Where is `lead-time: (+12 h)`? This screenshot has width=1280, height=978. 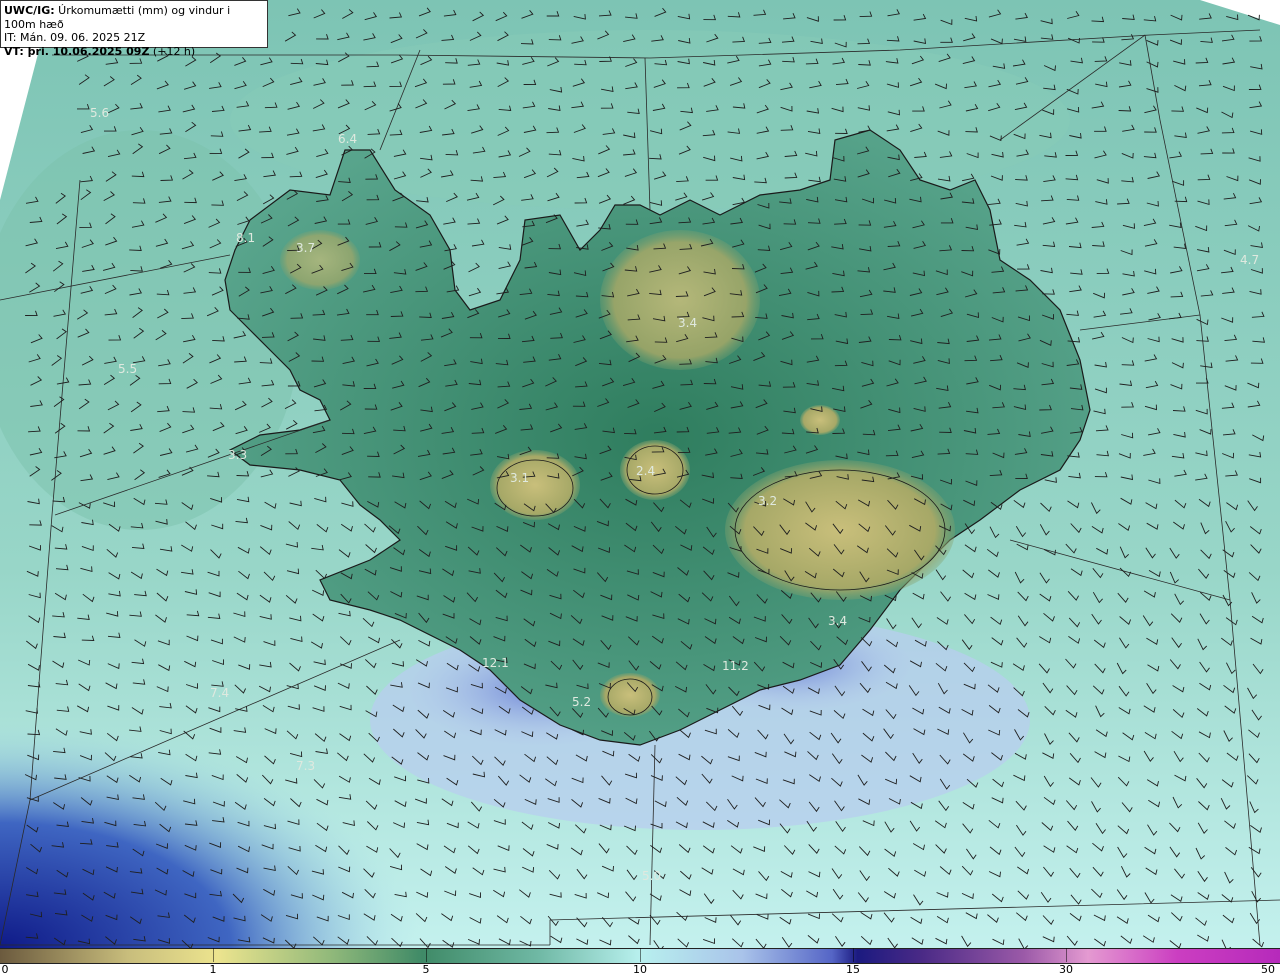 lead-time: (+12 h) is located at coordinates (172, 51).